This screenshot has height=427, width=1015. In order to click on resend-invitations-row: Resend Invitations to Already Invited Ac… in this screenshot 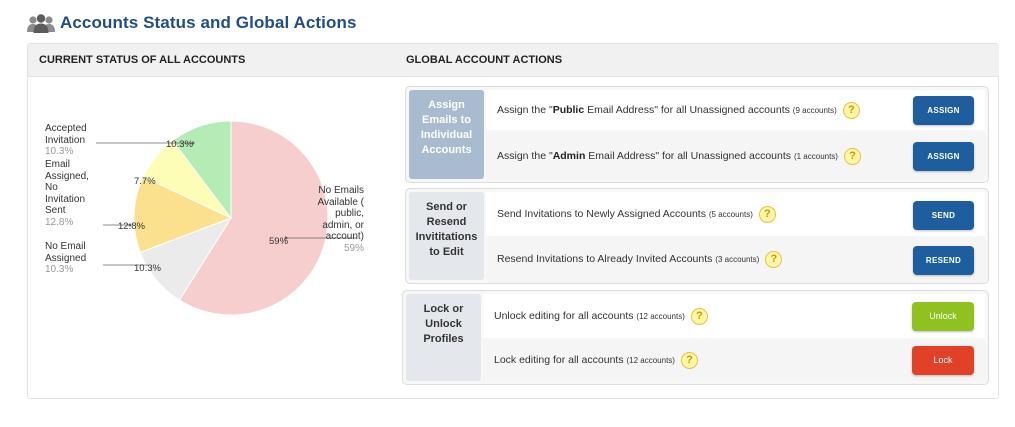, I will do `click(735, 259)`.